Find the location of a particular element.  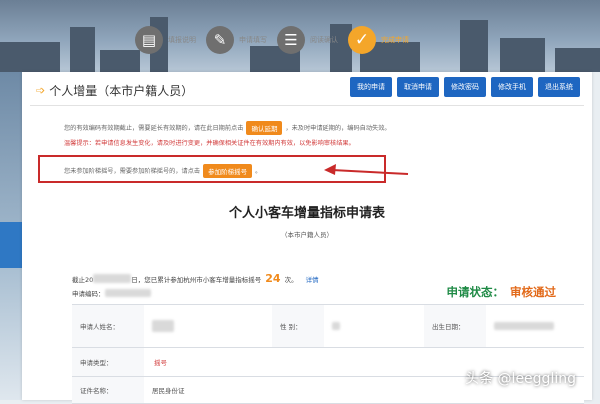

name-label: 申请人姓名： is located at coordinates (108, 326).